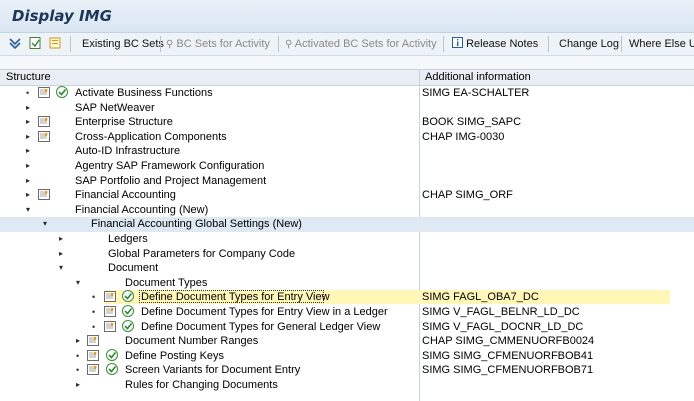 The width and height of the screenshot is (694, 401). I want to click on structure-column-header: Structure, so click(28, 77).